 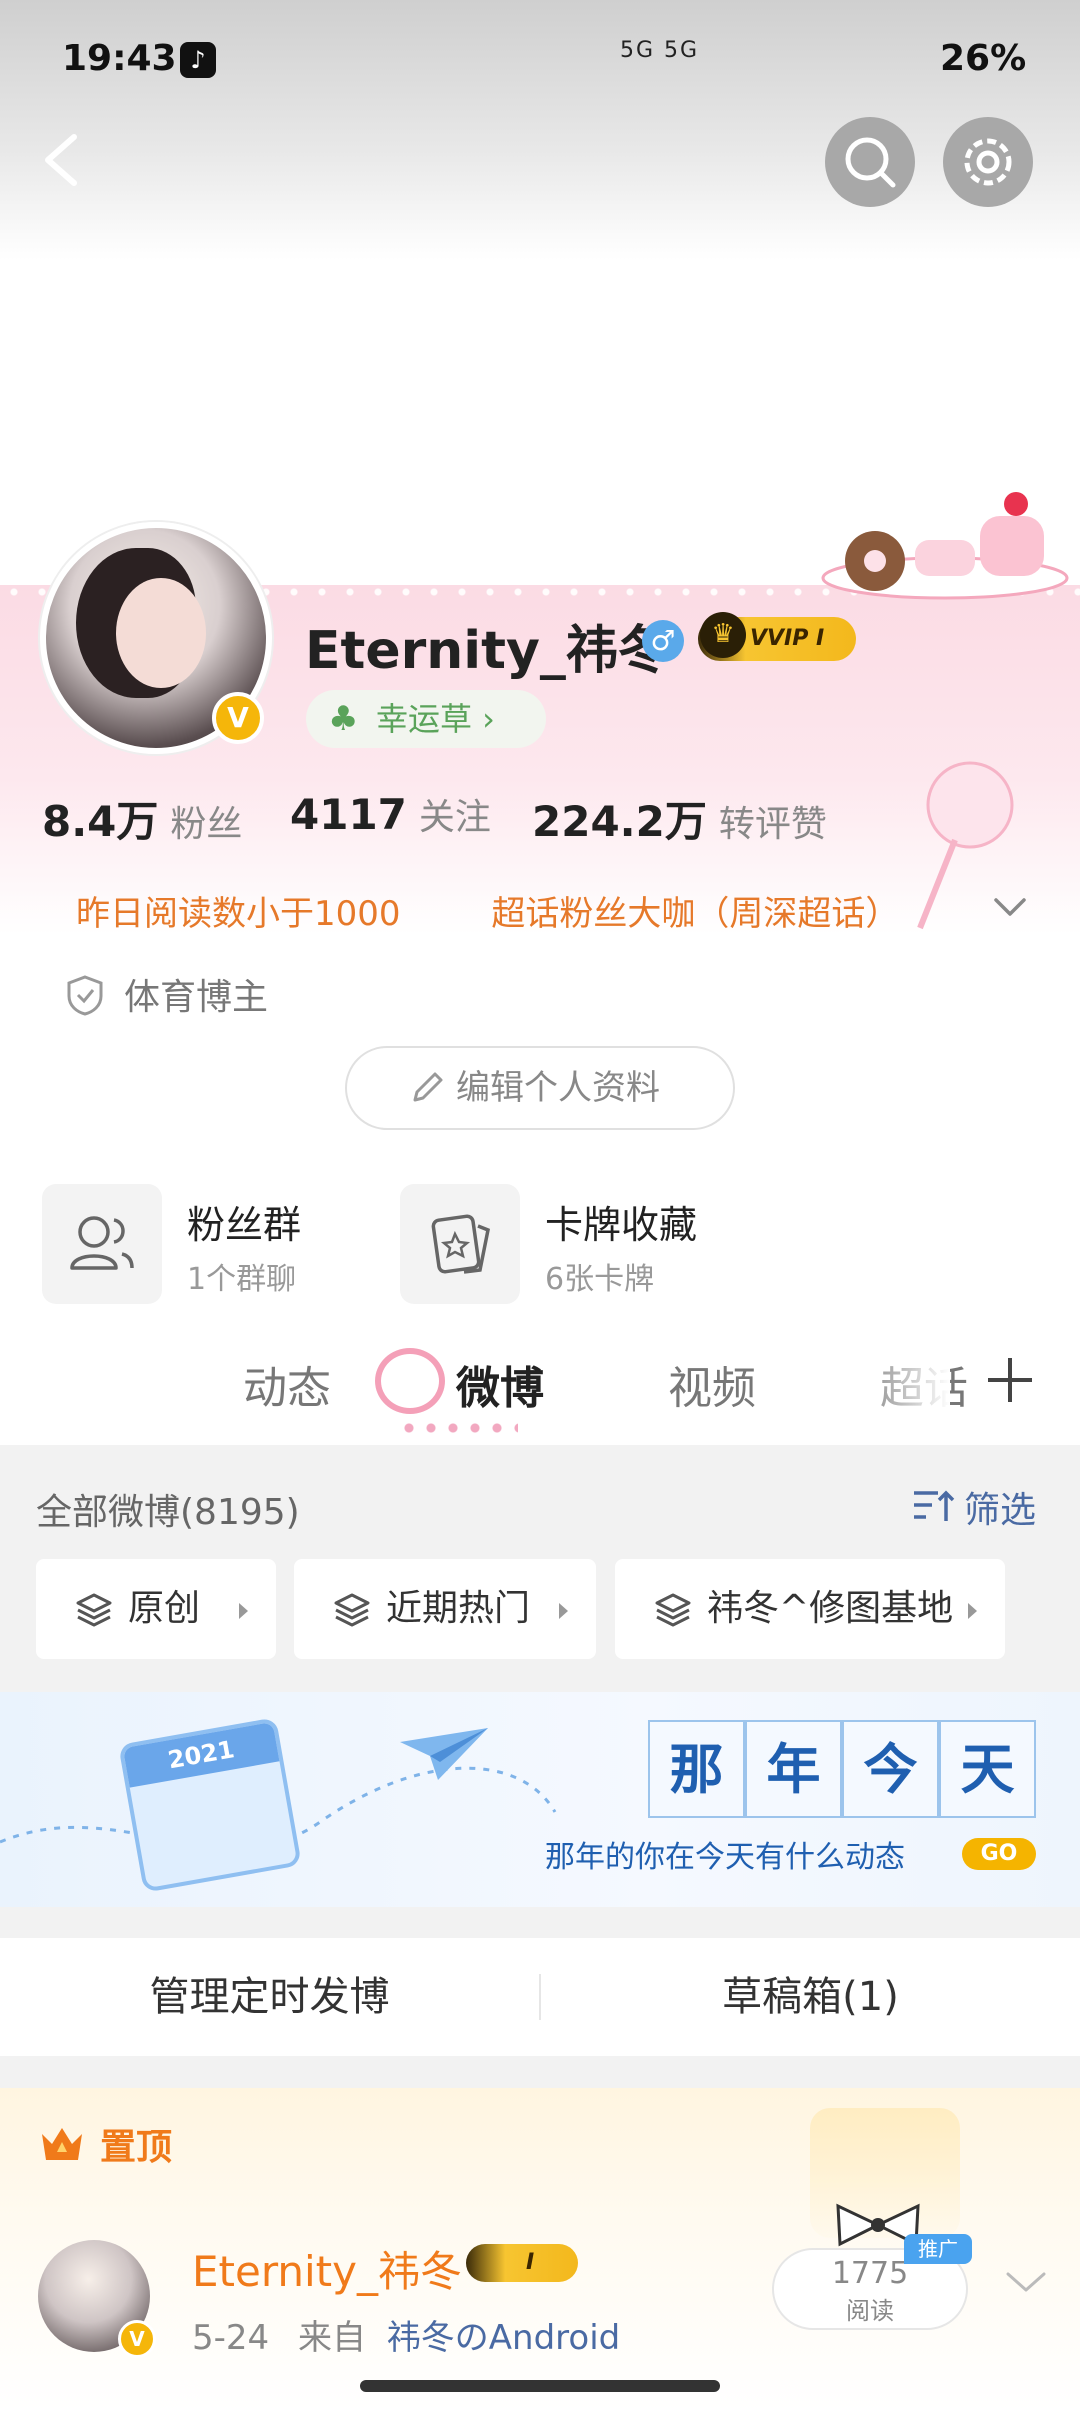 I want to click on lucky-clover-chip: ♣ 幸运草 ›, so click(x=426, y=719).